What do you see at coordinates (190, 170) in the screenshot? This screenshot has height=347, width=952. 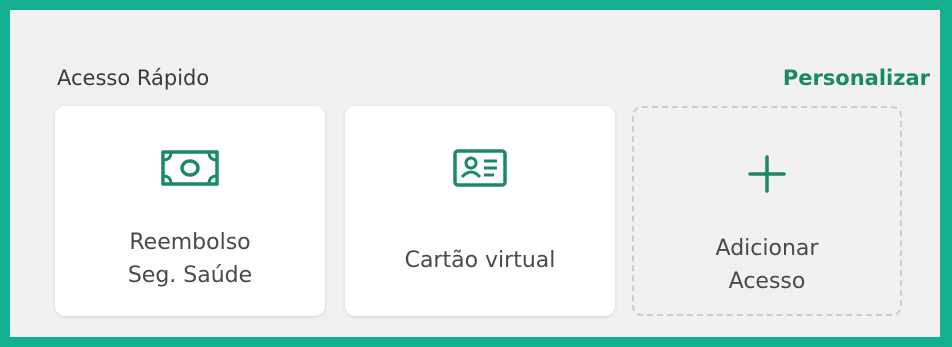 I see `money-bill-icon` at bounding box center [190, 170].